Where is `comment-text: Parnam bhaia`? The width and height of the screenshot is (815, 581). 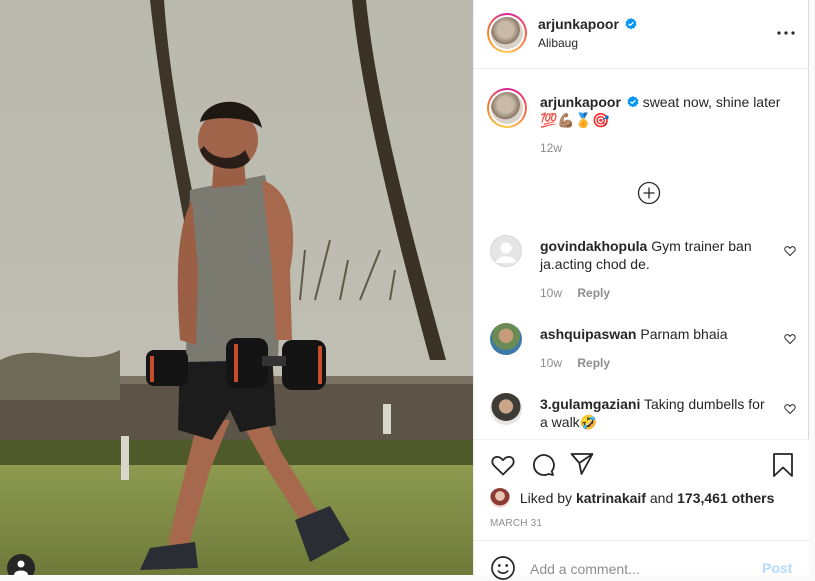
comment-text: Parnam bhaia is located at coordinates (684, 334).